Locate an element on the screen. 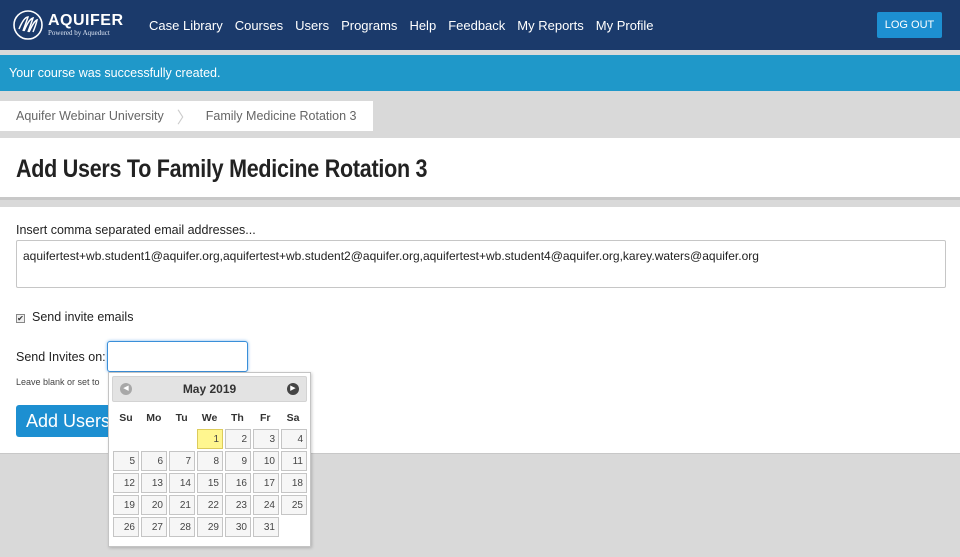 This screenshot has width=960, height=557. breadcrumb-item-course: Family Medicine Rotation 3 is located at coordinates (281, 116).